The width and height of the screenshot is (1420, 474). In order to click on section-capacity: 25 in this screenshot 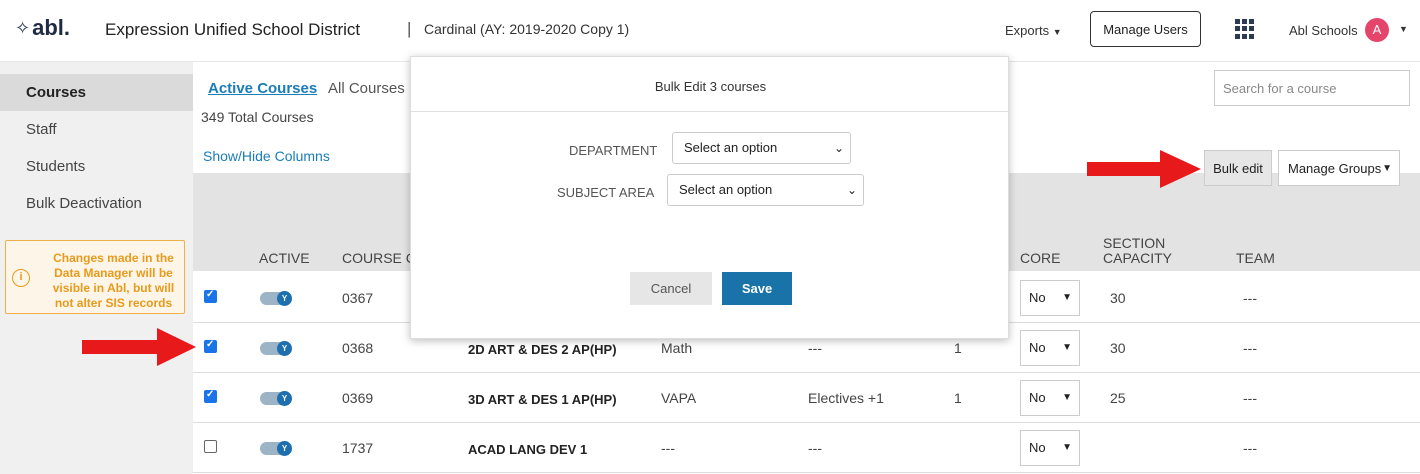, I will do `click(1118, 398)`.